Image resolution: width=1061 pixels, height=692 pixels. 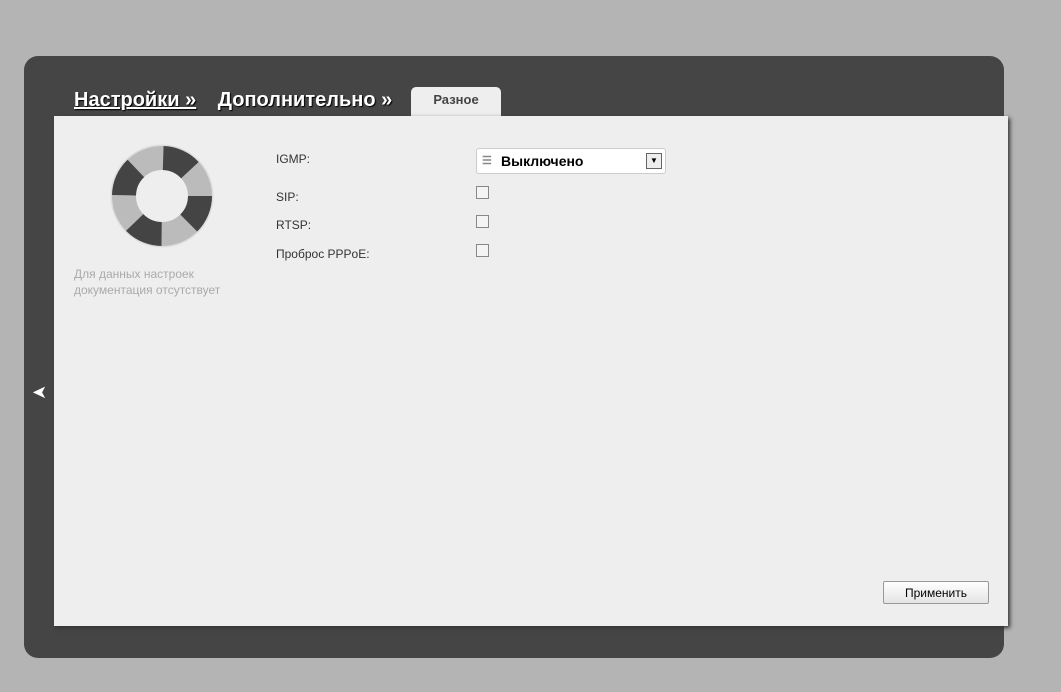 What do you see at coordinates (305, 100) in the screenshot?
I see `breadcrumb-advanced: Дополнительно »` at bounding box center [305, 100].